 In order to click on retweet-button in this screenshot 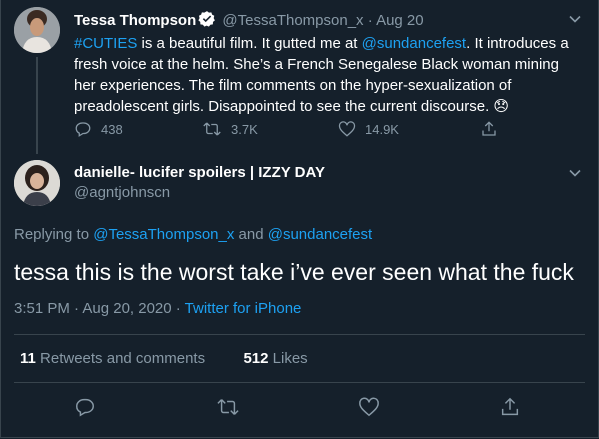, I will do `click(228, 409)`.